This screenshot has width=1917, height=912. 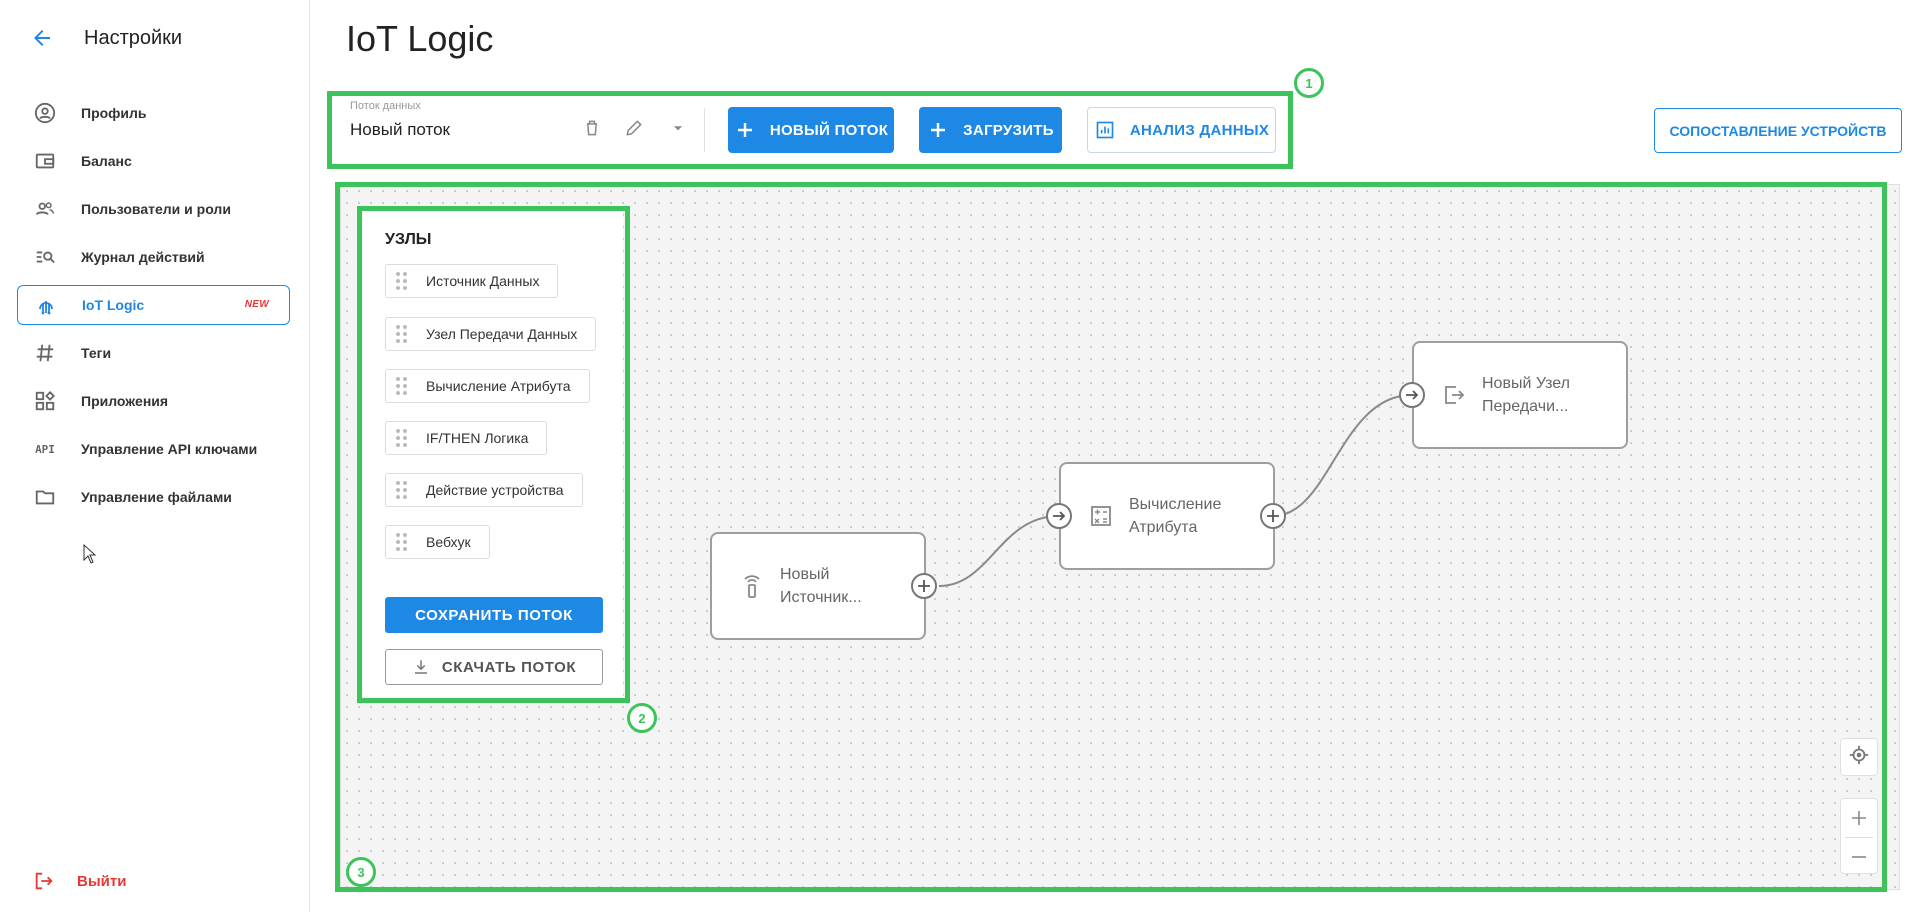 What do you see at coordinates (361, 872) in the screenshot?
I see `annotation-badge-3: 3` at bounding box center [361, 872].